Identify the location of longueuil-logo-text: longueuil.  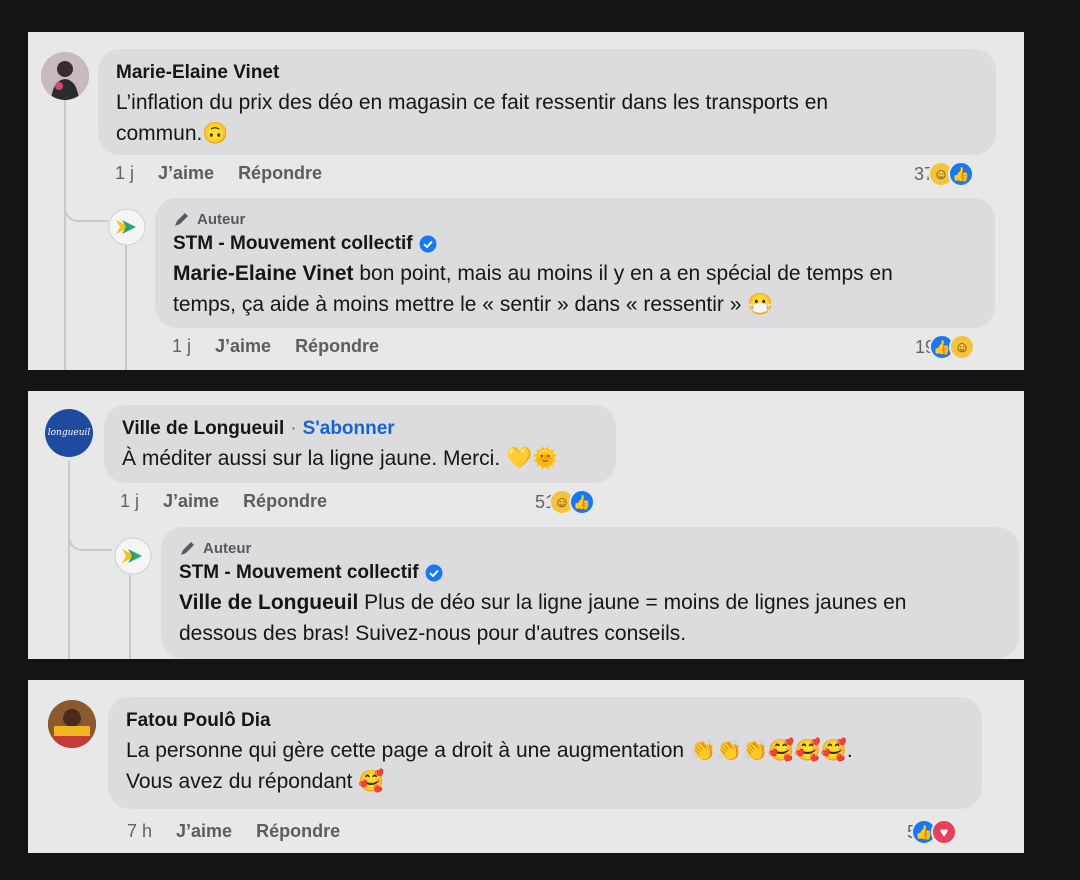
(69, 433).